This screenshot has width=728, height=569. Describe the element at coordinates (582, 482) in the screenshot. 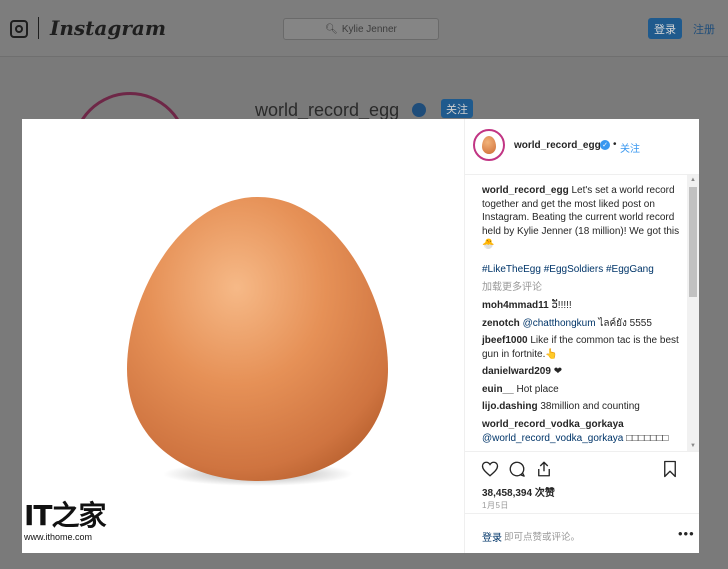

I see `post-actions: 38,458,394 次赞 1月5日` at that location.